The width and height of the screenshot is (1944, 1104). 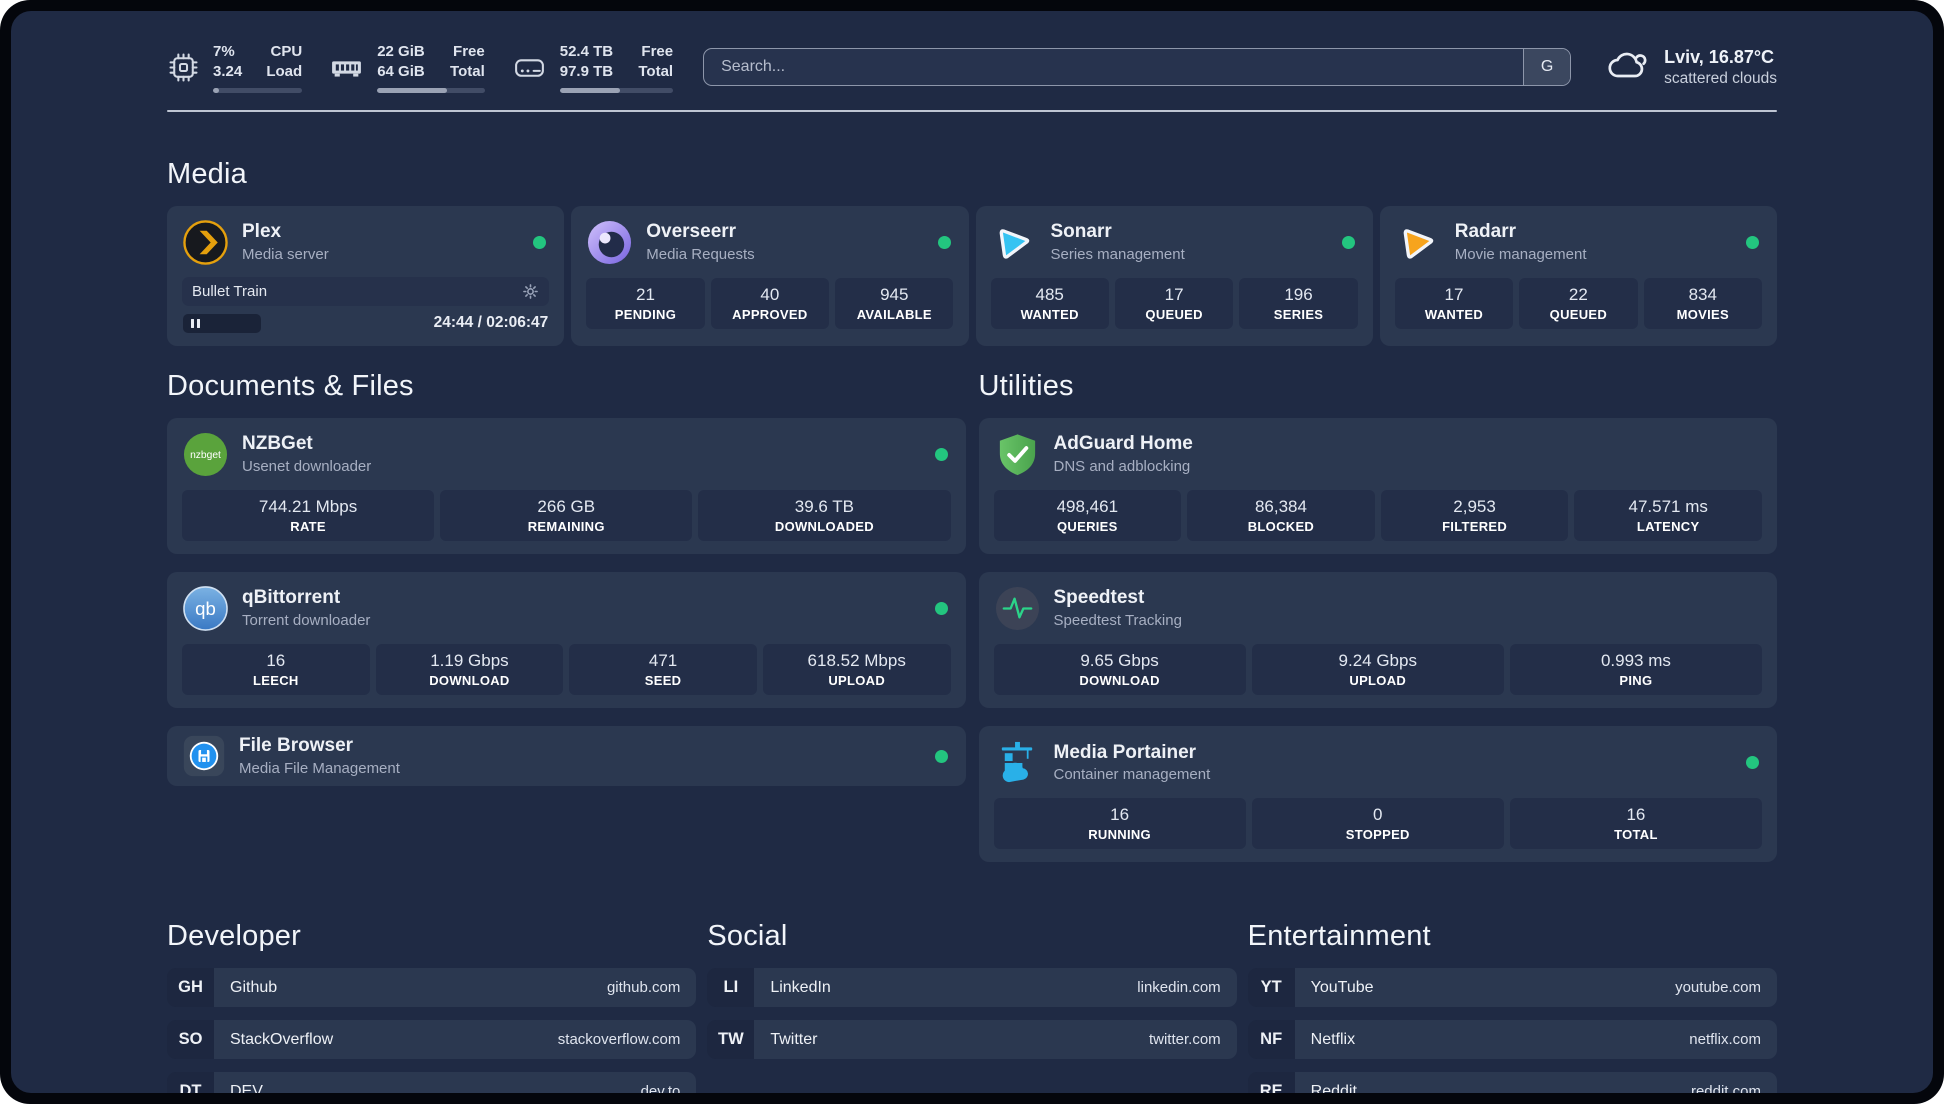 I want to click on stat-value: 39.6 TB, so click(x=824, y=506).